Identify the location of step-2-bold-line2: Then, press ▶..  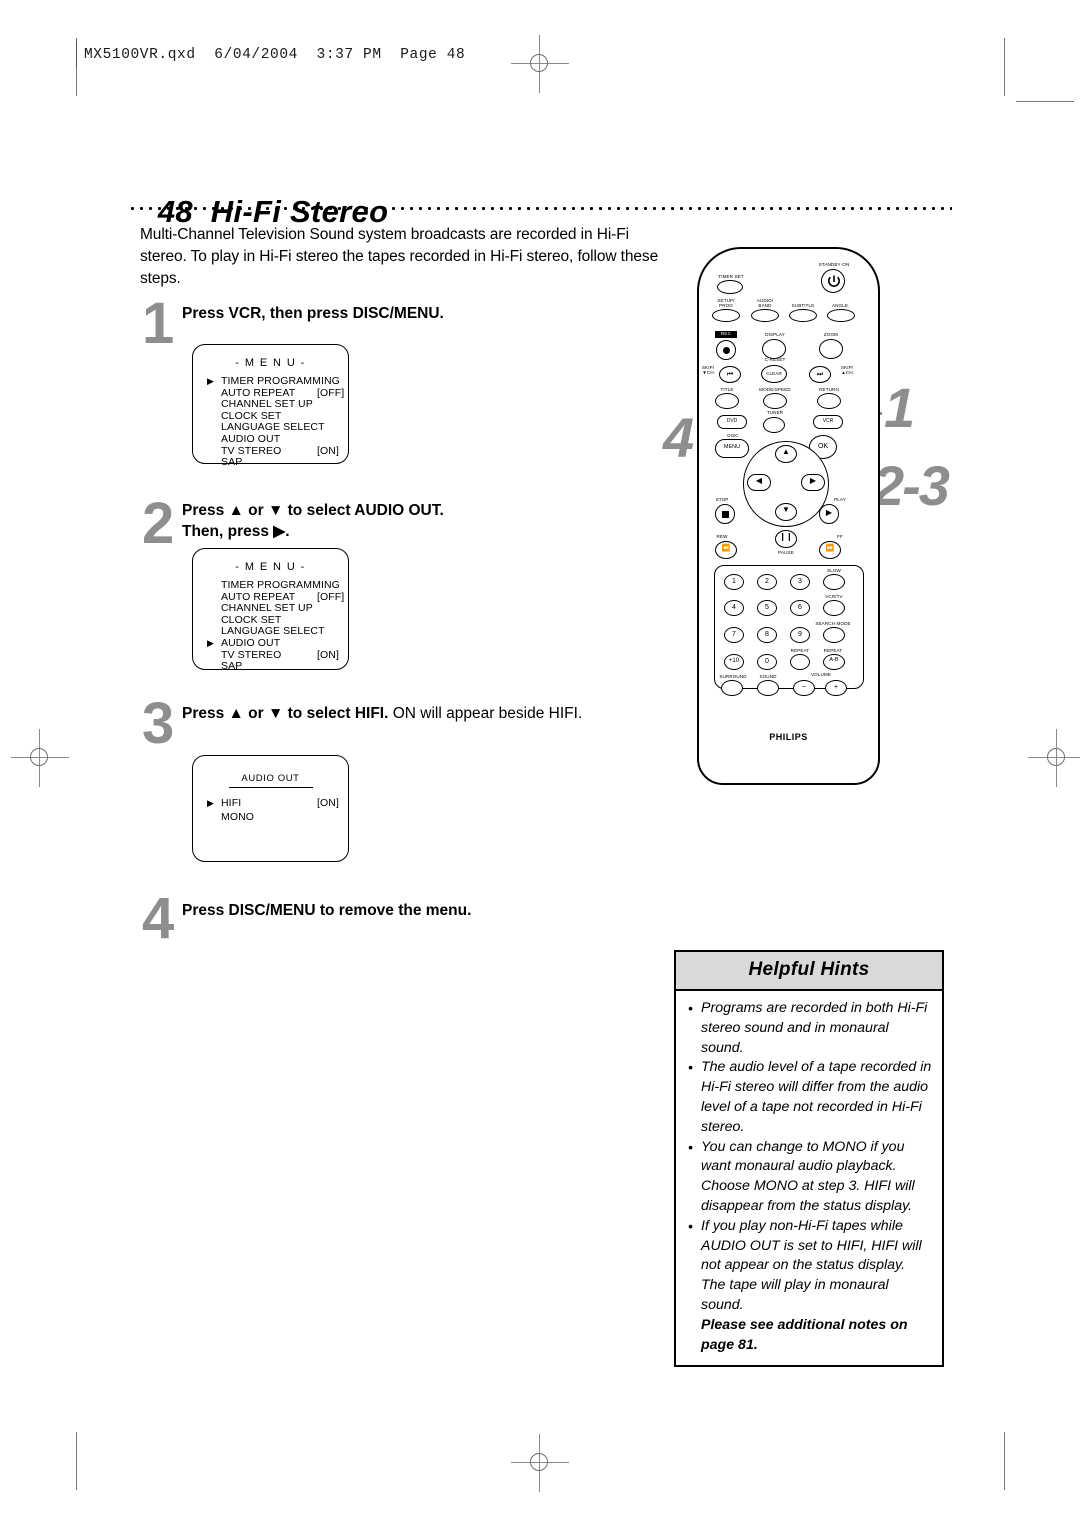
(236, 531).